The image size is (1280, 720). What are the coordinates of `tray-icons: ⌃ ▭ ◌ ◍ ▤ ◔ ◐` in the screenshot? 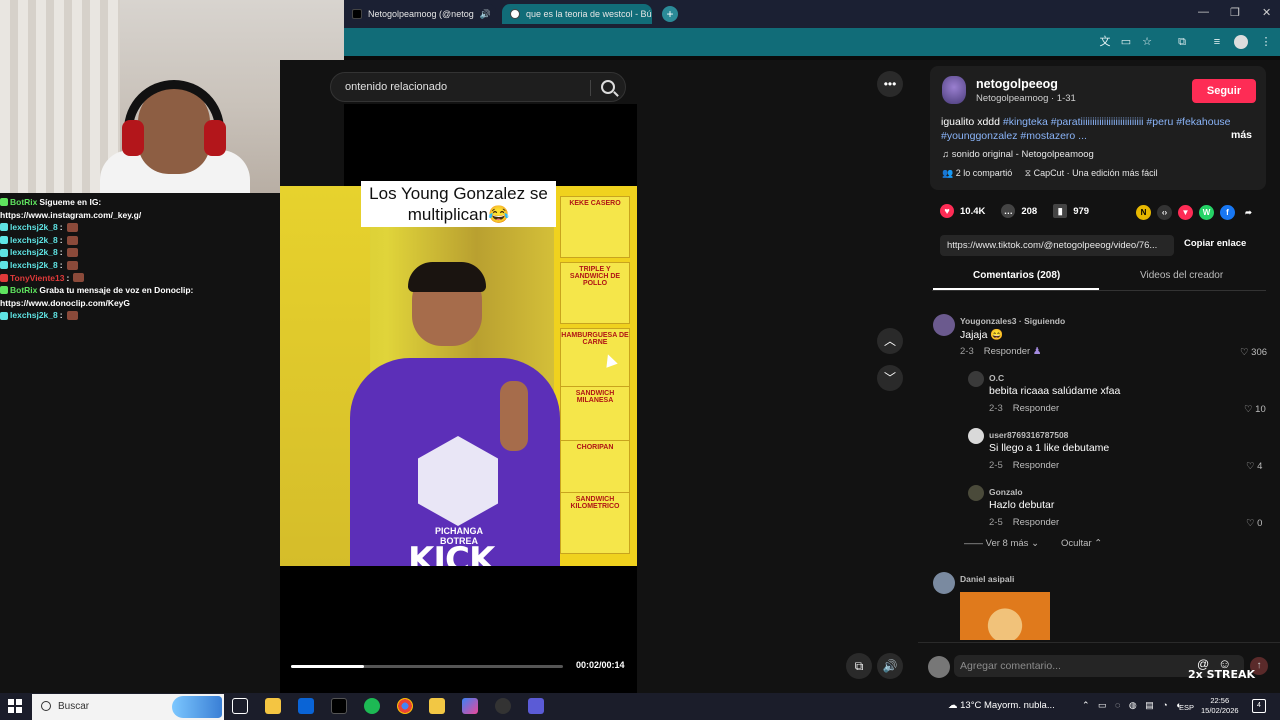 It's located at (1133, 705).